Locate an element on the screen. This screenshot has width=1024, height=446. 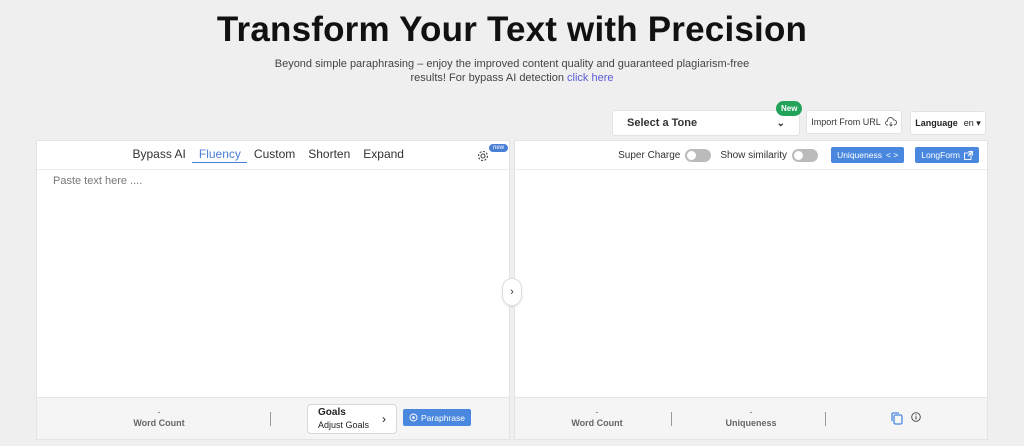
import-from-url-button: Import From URL is located at coordinates (854, 122).